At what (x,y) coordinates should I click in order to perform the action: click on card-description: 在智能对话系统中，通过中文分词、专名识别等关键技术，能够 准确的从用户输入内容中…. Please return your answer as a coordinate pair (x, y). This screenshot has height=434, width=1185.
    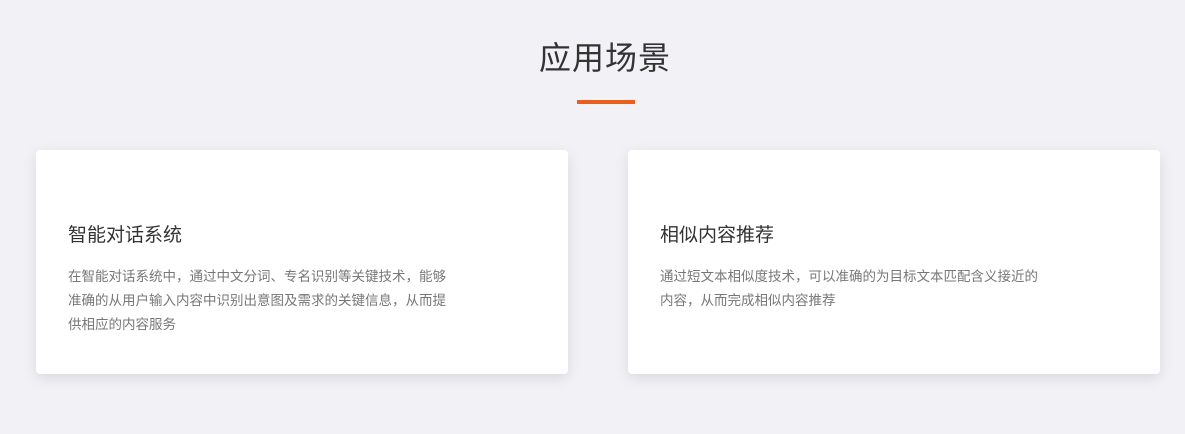
    Looking at the image, I should click on (268, 301).